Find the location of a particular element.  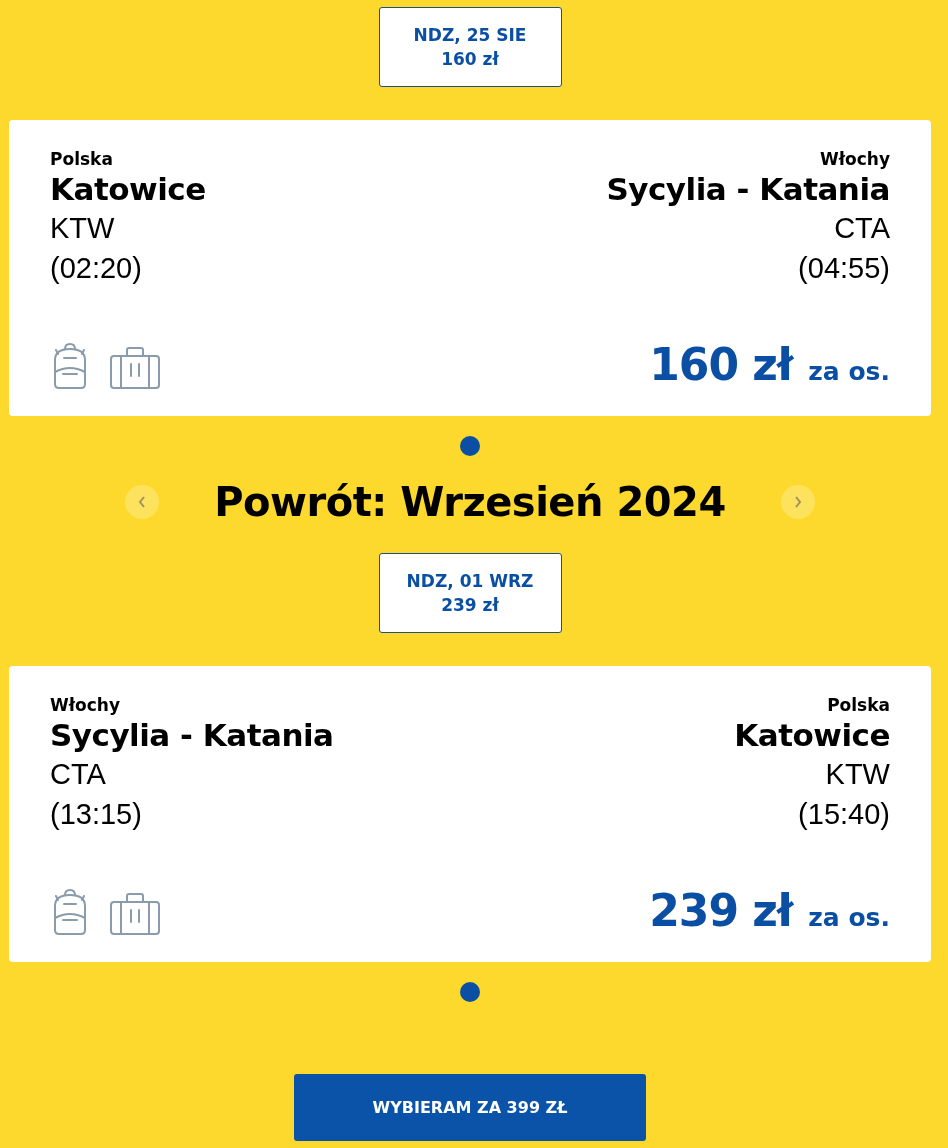

origin-city: Katowice is located at coordinates (128, 189).